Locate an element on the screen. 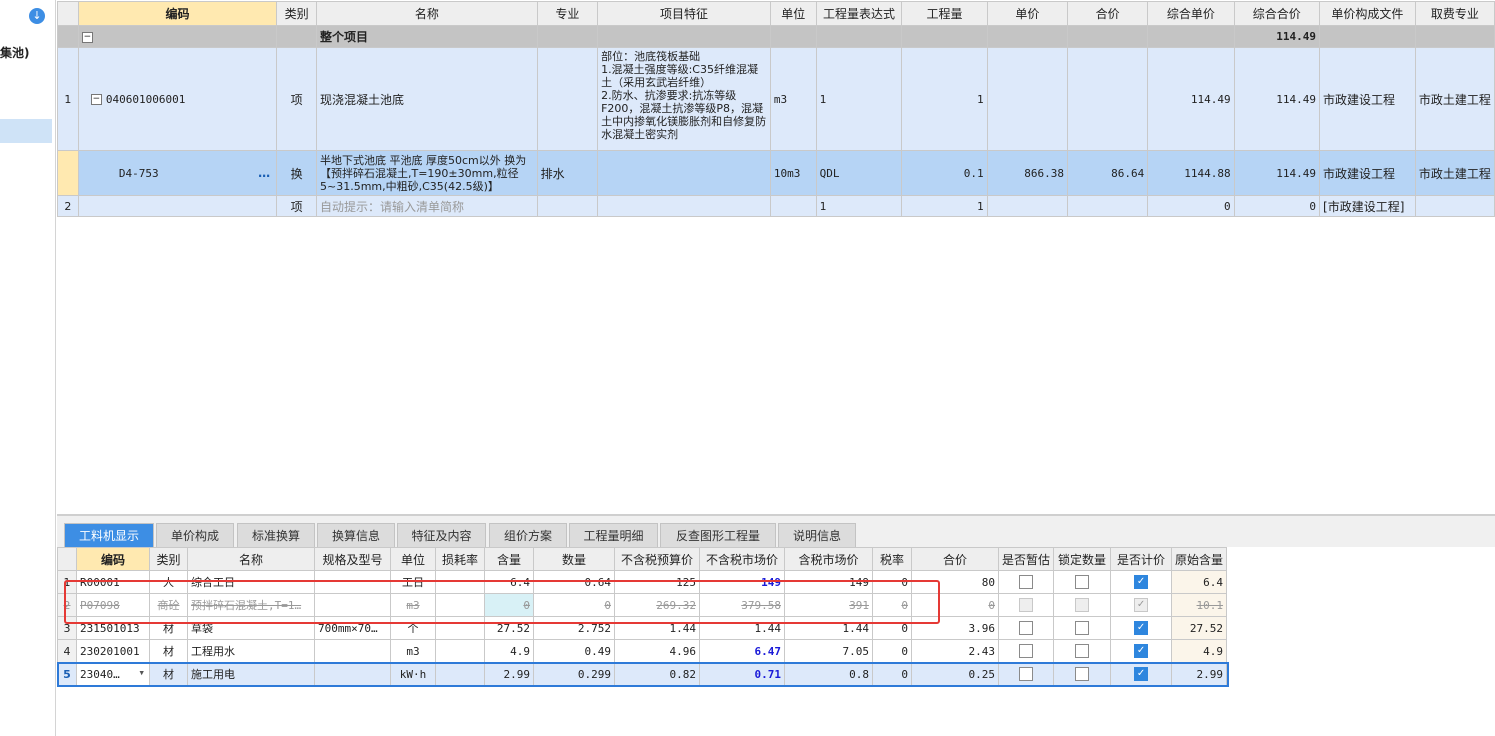  new-item-price is located at coordinates (1027, 206).